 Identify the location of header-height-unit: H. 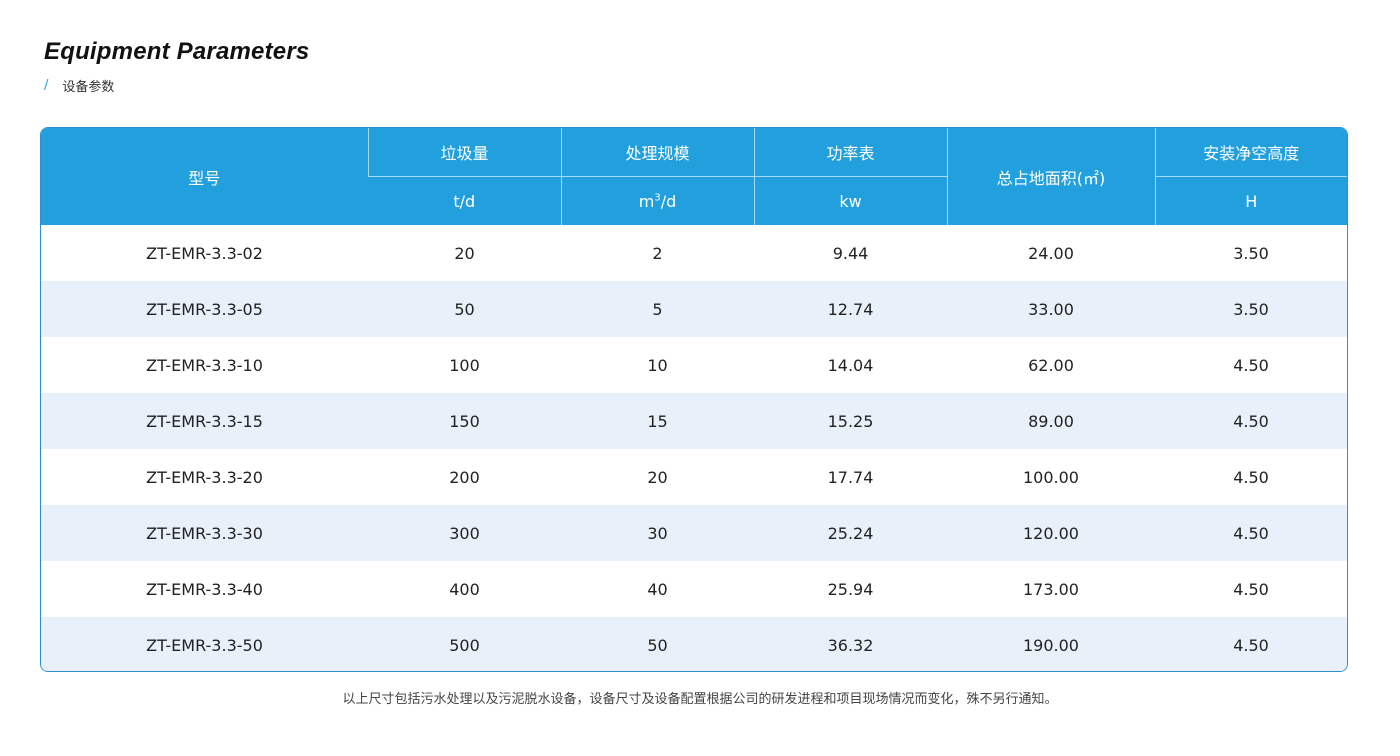
(1250, 200).